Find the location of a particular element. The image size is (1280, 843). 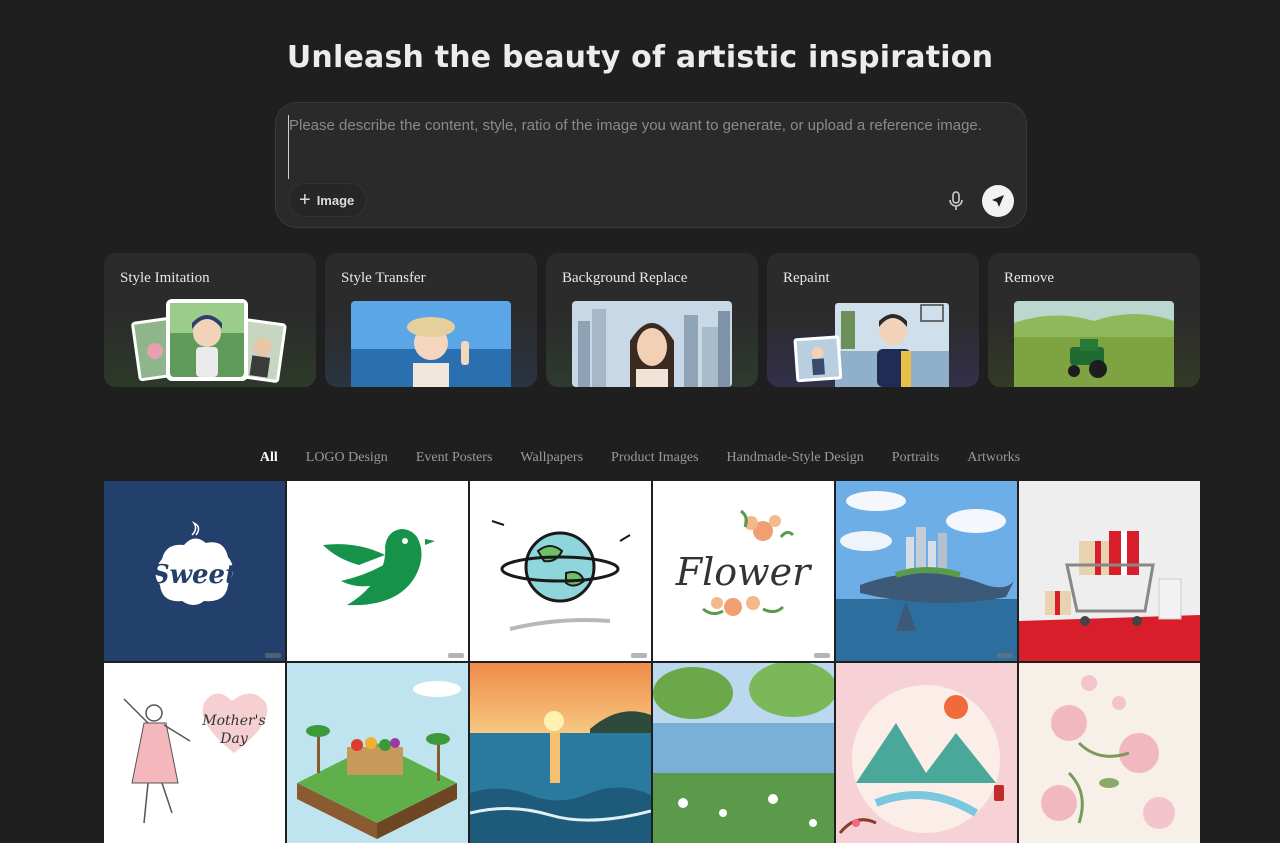

tool-label: Remove is located at coordinates (1029, 278).